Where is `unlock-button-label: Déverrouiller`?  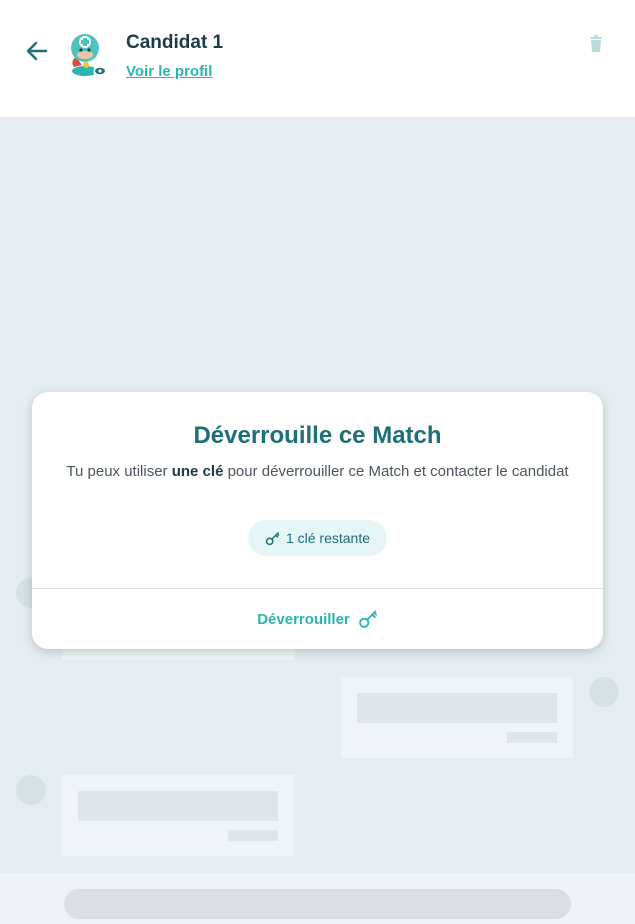 unlock-button-label: Déverrouiller is located at coordinates (303, 619).